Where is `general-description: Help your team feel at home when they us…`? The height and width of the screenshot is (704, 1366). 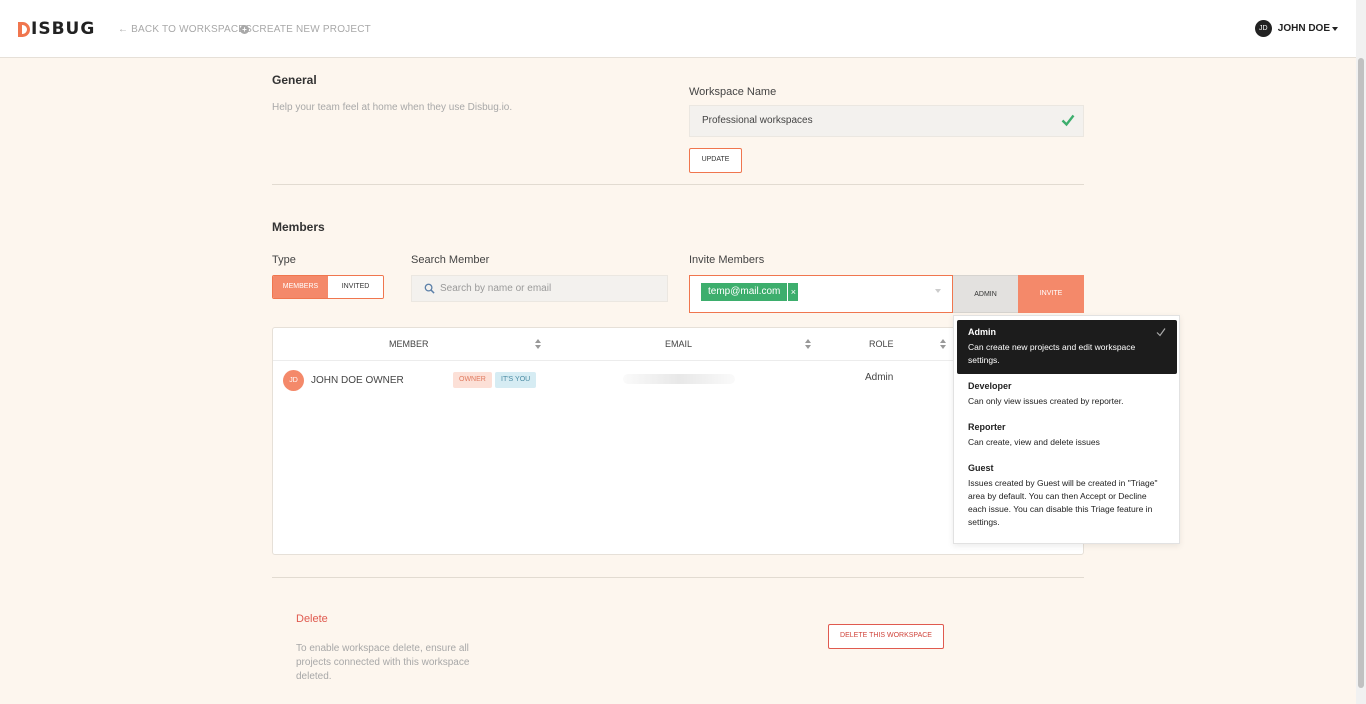 general-description: Help your team feel at home when they us… is located at coordinates (392, 107).